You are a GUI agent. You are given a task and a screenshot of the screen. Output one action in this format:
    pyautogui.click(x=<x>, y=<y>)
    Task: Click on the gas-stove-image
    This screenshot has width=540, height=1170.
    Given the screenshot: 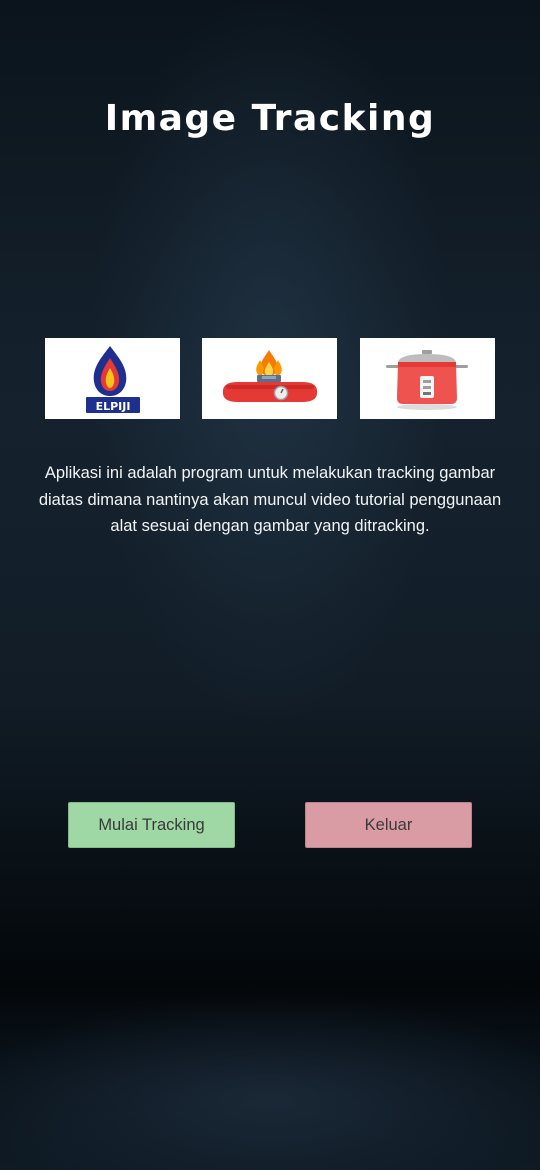 What is the action you would take?
    pyautogui.click(x=269, y=378)
    